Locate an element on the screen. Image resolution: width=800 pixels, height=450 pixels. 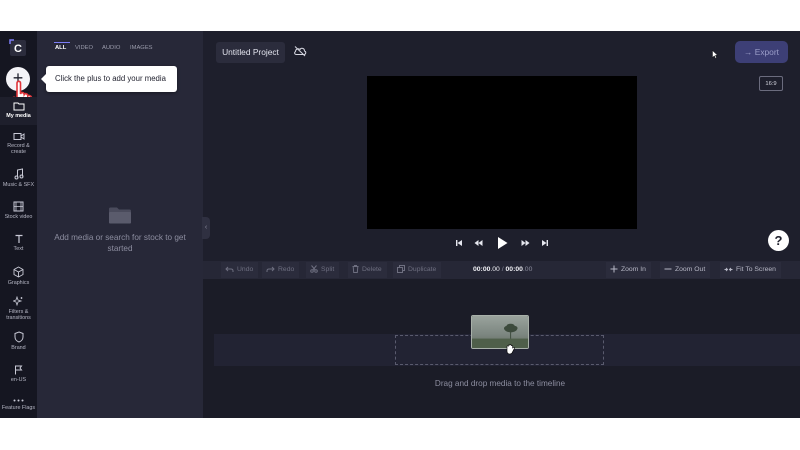
sidebar-item-label: Text is located at coordinates (18, 249).